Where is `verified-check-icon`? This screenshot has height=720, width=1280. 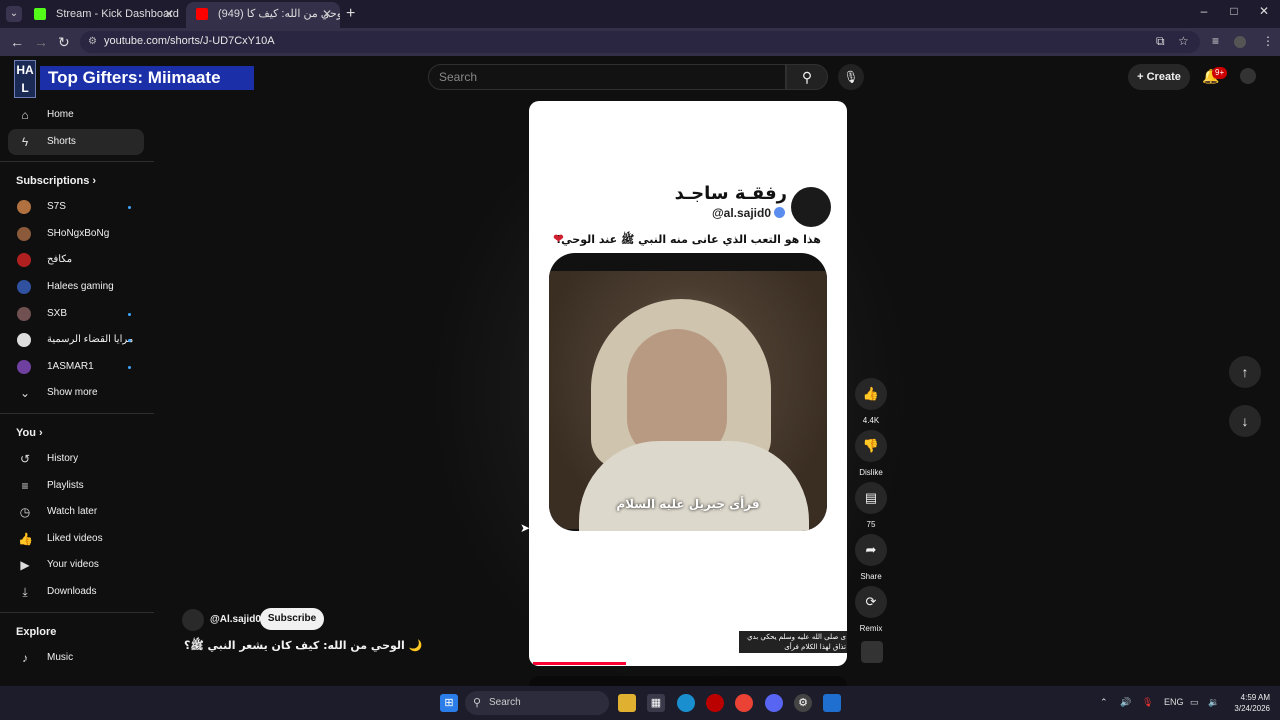 verified-check-icon is located at coordinates (779, 212).